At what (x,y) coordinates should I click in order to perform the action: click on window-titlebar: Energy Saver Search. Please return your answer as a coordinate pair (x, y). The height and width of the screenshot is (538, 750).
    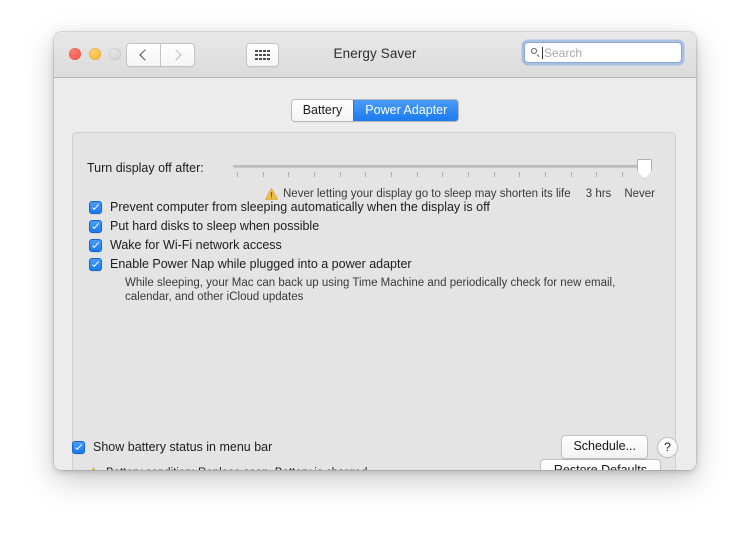
    Looking at the image, I should click on (375, 55).